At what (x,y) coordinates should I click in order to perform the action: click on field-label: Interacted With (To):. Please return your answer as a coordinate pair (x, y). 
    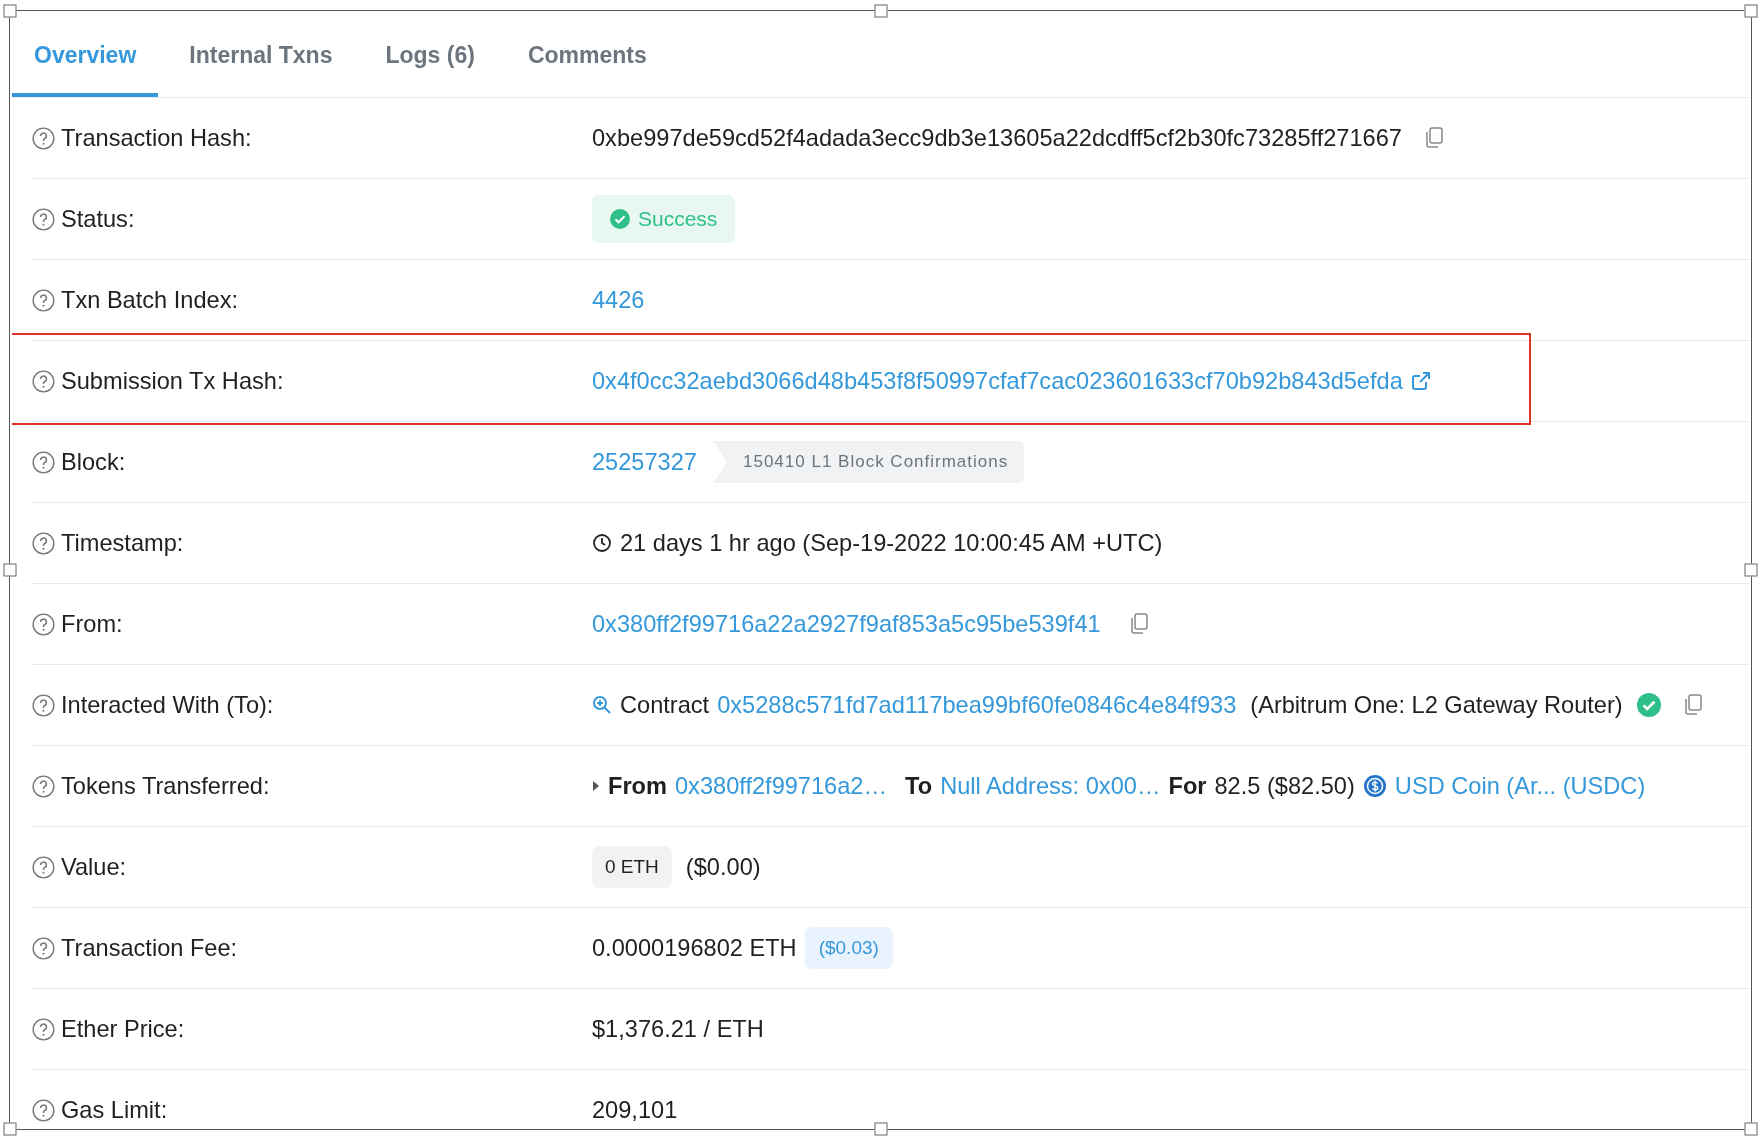
    Looking at the image, I should click on (167, 705).